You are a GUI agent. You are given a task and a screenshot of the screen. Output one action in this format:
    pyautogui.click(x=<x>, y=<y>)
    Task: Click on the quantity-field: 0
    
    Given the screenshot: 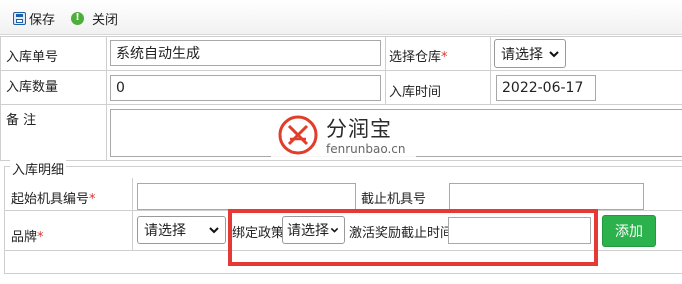 What is the action you would take?
    pyautogui.click(x=245, y=88)
    